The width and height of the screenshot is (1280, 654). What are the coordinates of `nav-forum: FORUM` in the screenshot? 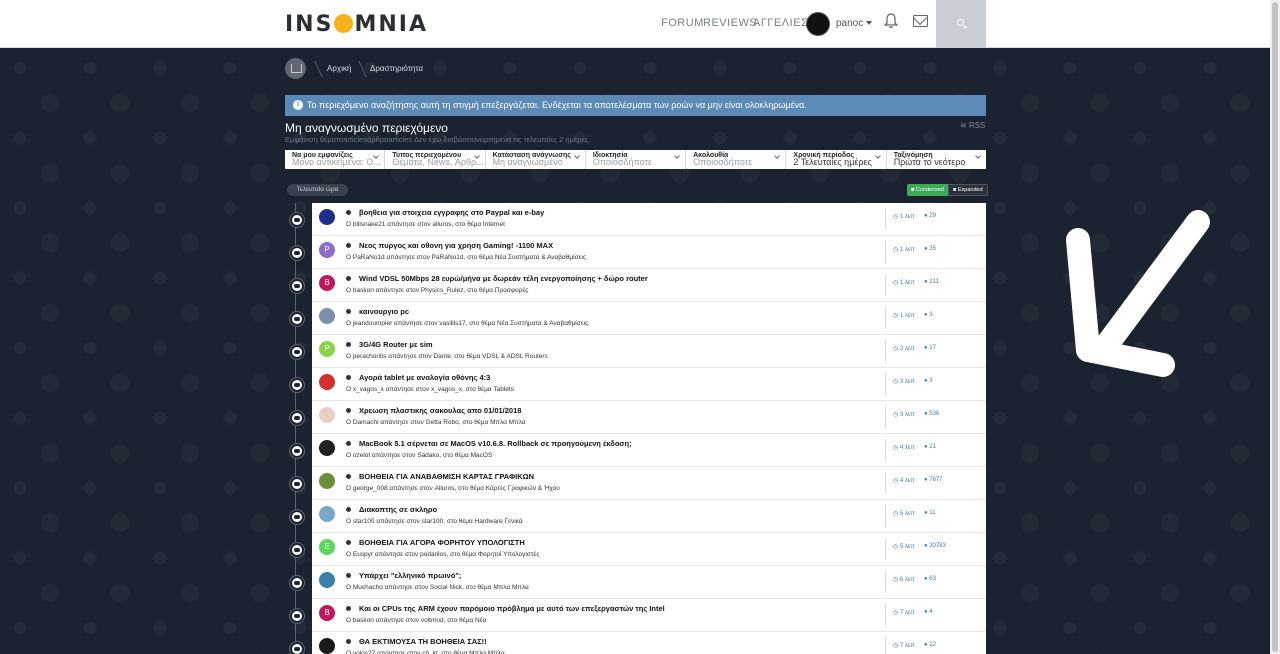 It's located at (682, 23).